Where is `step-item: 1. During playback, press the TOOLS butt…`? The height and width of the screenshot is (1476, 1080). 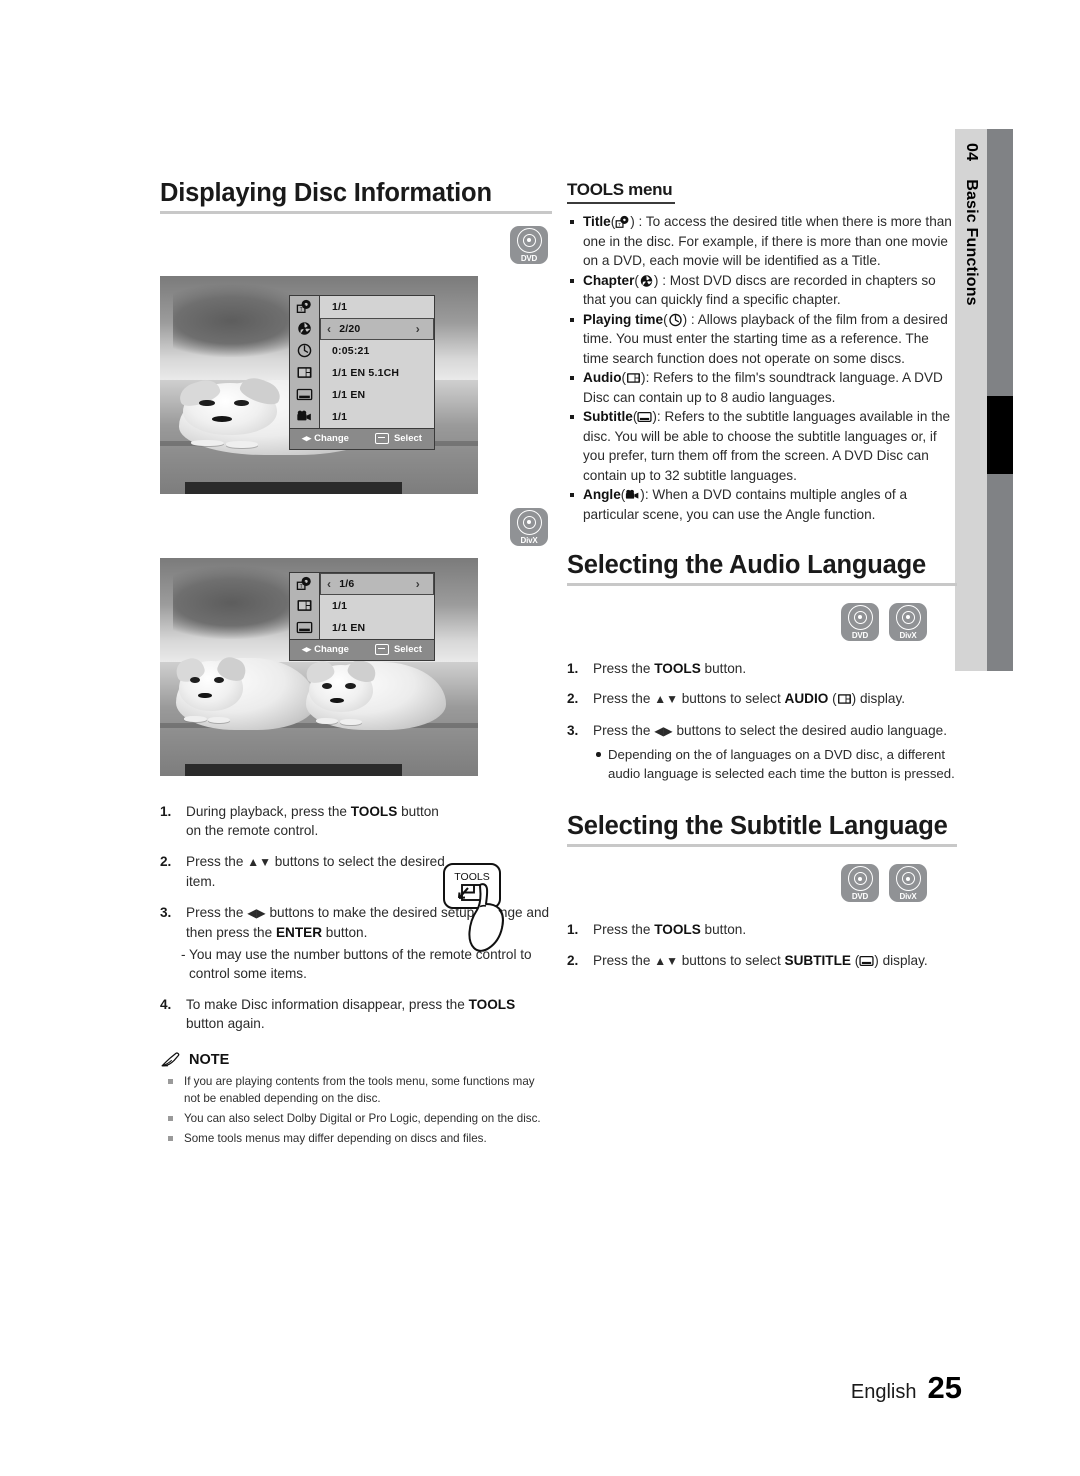
step-item: 1. During playback, press the TOOLS butt… is located at coordinates (356, 821).